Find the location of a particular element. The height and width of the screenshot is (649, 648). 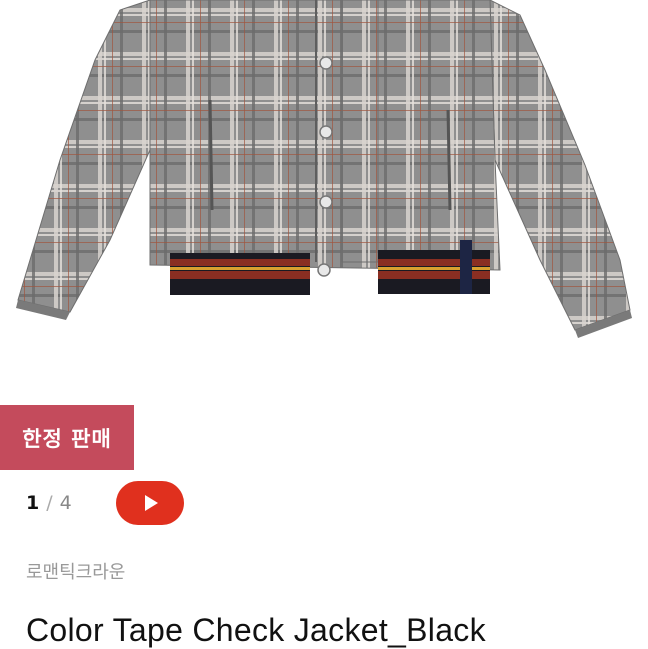

right-waistband is located at coordinates (434, 272).